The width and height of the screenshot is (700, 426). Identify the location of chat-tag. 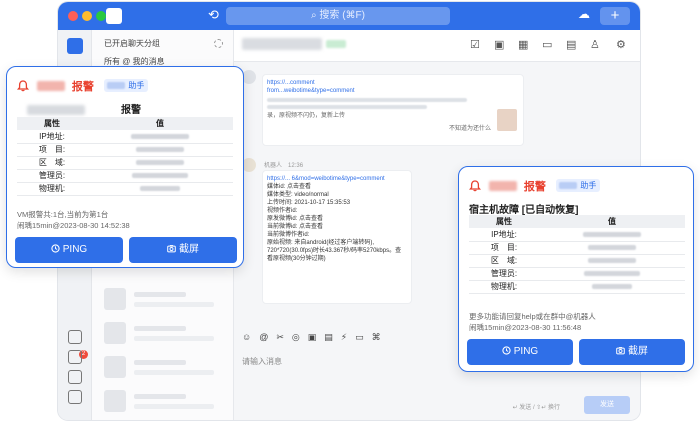
(336, 44).